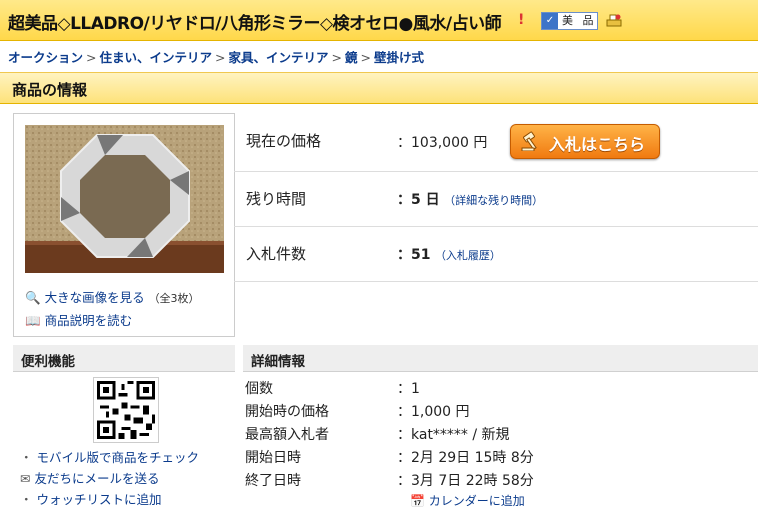 The image size is (758, 513). Describe the element at coordinates (276, 199) in the screenshot. I see `time-left-label: 残り時間` at that location.